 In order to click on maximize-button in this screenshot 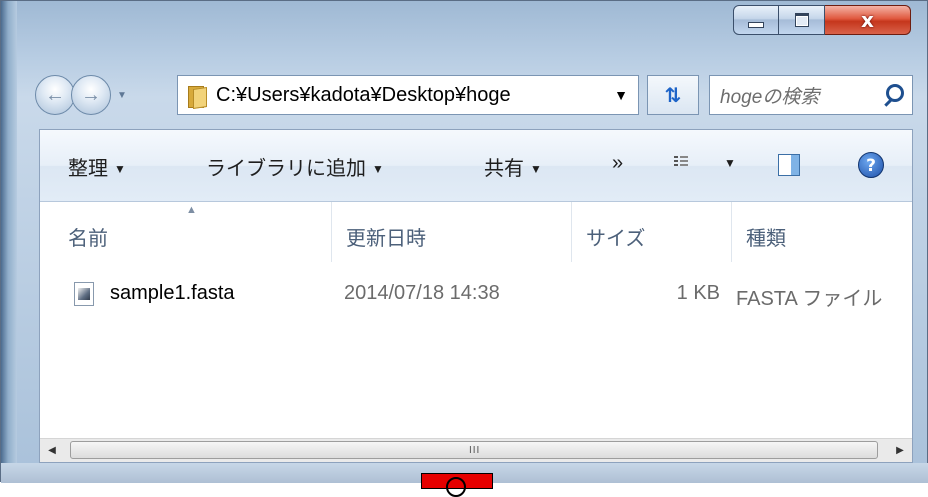, I will do `click(802, 20)`.